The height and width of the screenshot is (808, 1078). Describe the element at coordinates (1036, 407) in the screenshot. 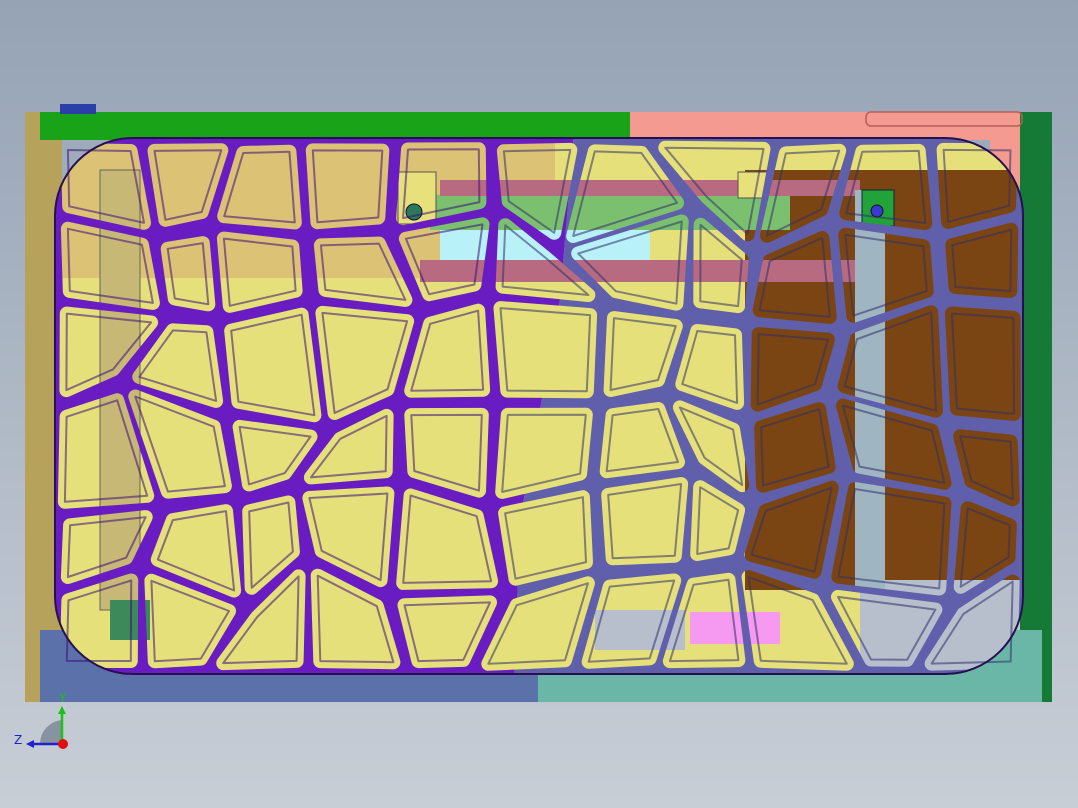

I see `frame-right-green` at that location.